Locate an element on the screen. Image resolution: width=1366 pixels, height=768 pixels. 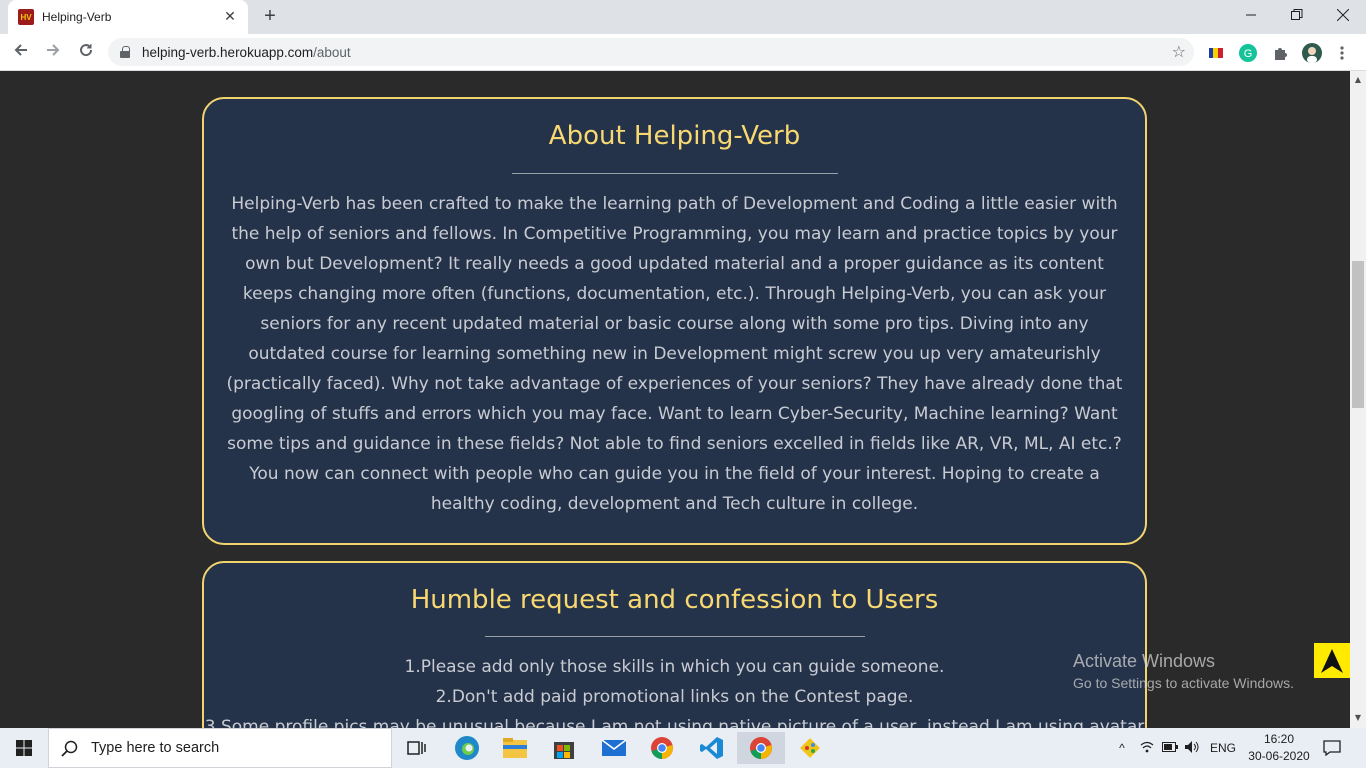
edge-taskbar-button is located at coordinates (467, 748).